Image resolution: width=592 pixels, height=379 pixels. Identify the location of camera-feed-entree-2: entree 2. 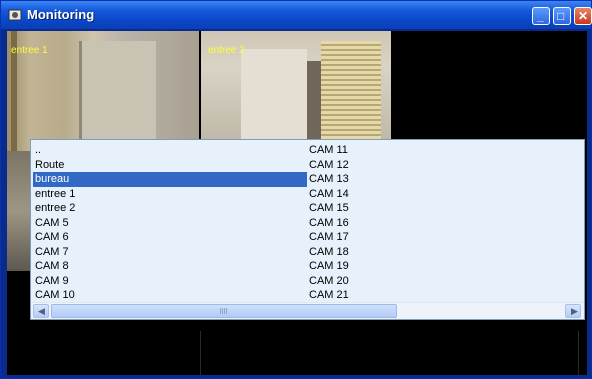
(296, 91).